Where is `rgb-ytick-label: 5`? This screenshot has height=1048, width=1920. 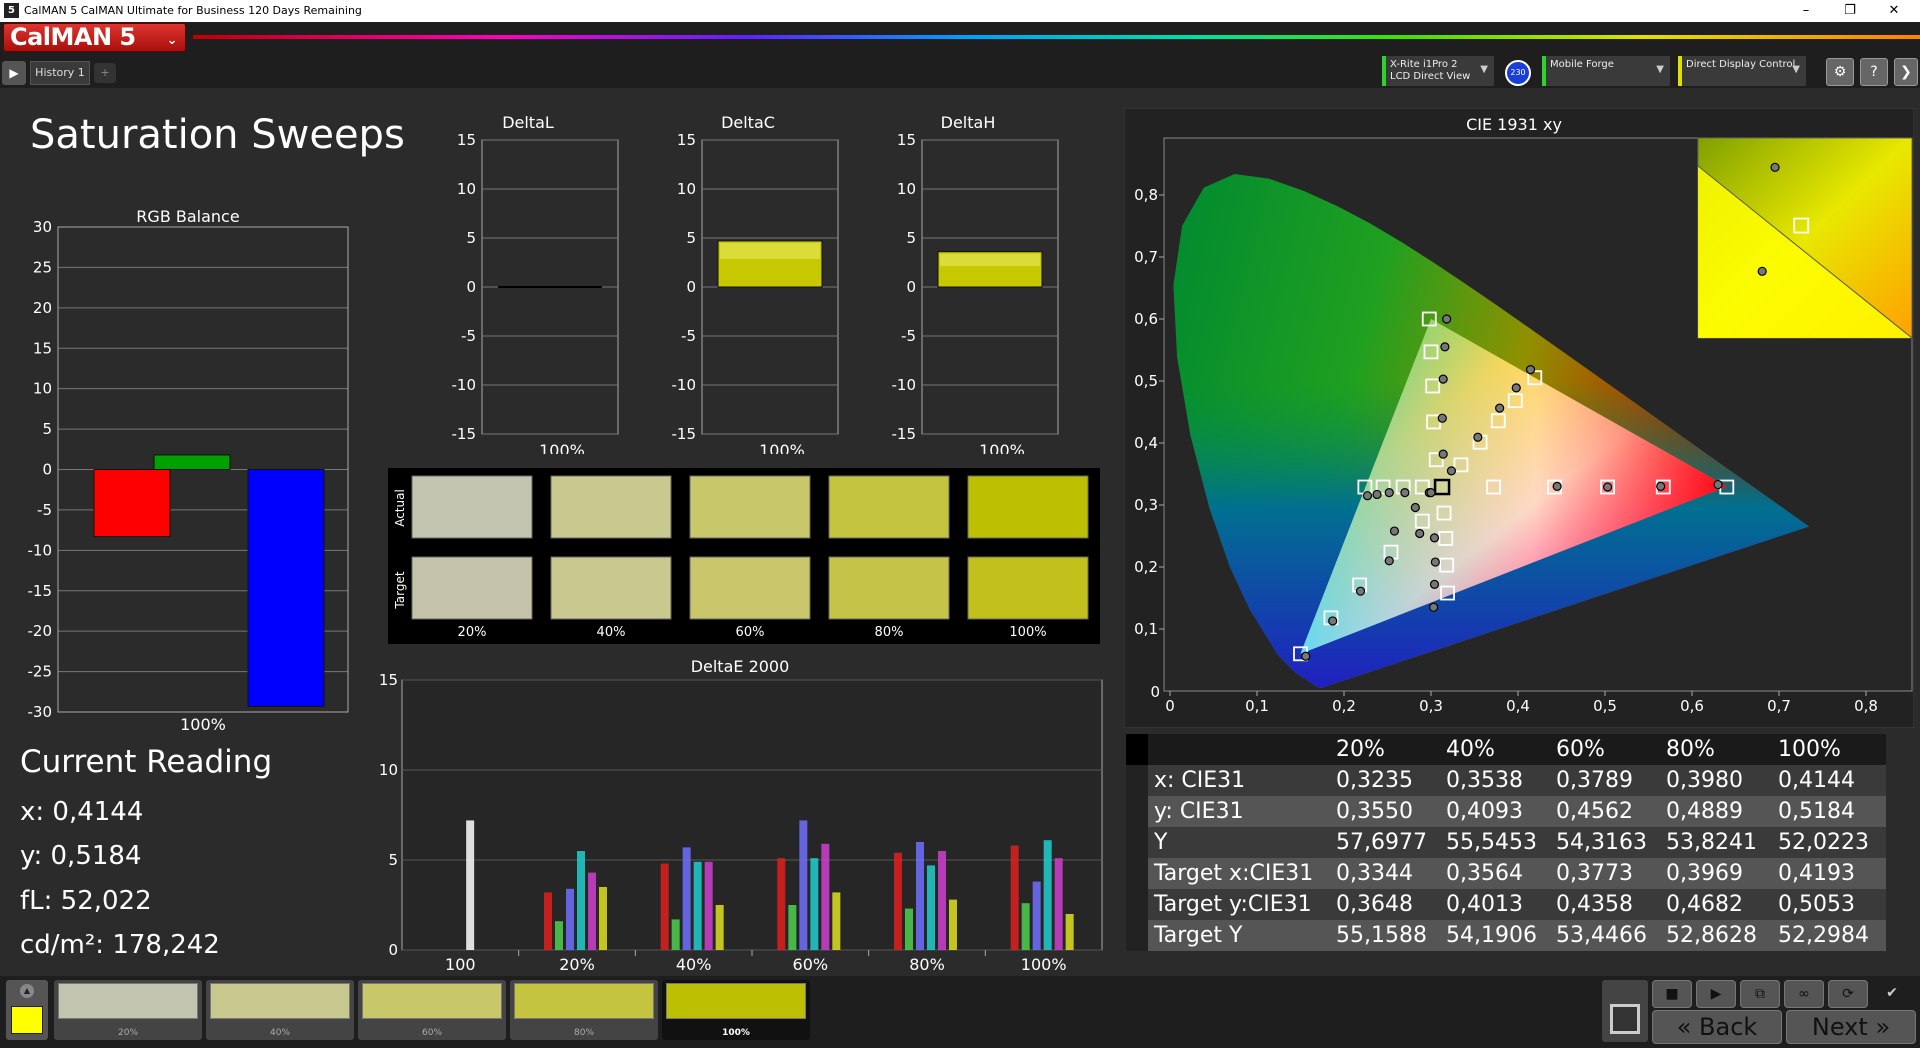
rgb-ytick-label: 5 is located at coordinates (47, 429).